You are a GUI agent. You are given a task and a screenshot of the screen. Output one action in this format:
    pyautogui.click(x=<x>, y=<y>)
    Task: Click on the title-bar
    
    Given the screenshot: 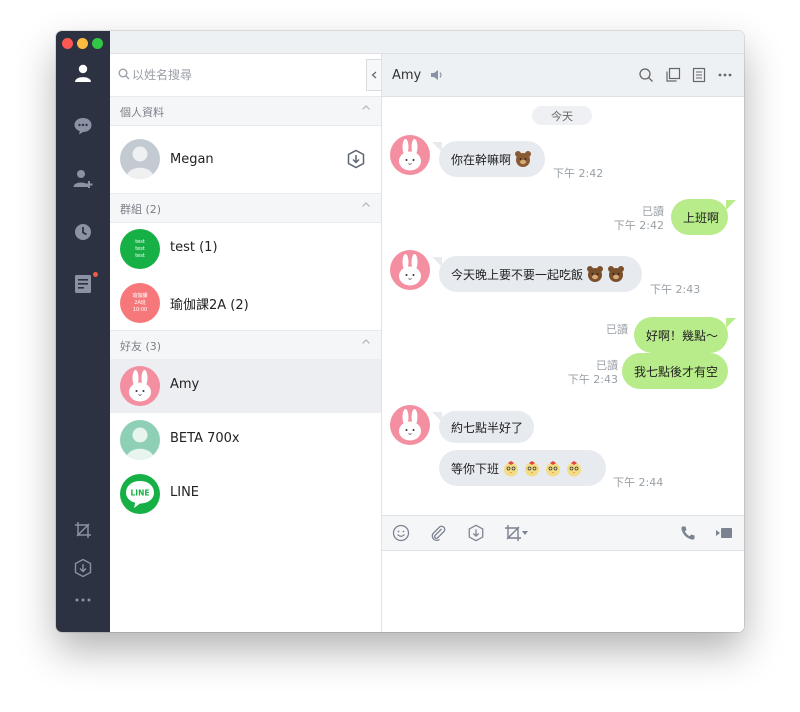 What is the action you would take?
    pyautogui.click(x=427, y=42)
    